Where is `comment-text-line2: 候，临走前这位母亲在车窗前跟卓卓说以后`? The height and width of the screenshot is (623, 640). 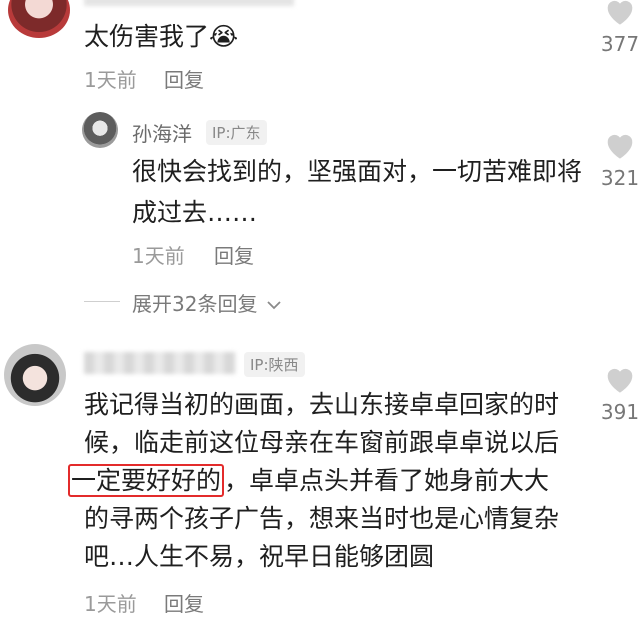
comment-text-line2: 候，临走前这位母亲在车窗前跟卓卓说以后 is located at coordinates (322, 442).